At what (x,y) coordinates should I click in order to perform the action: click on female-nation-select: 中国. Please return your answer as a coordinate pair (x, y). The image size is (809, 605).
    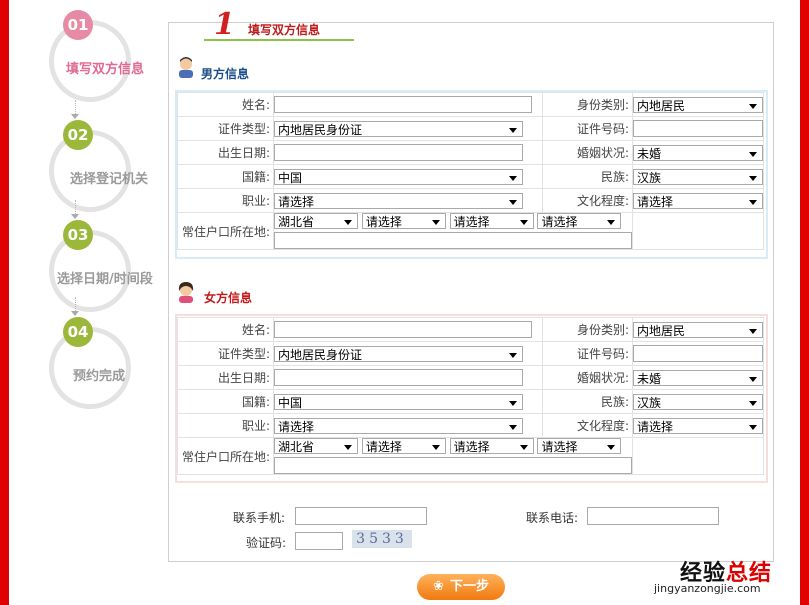
    Looking at the image, I should click on (398, 401).